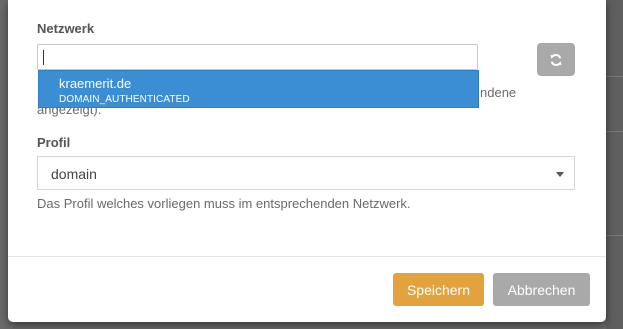 The image size is (623, 329). I want to click on footer-divider, so click(307, 256).